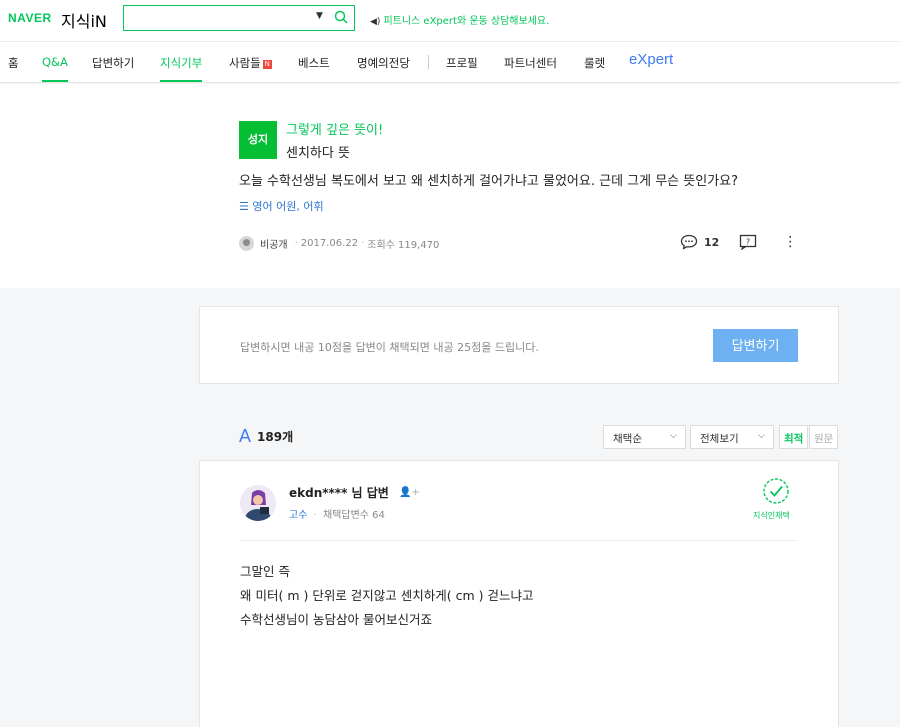 This screenshot has height=727, width=900. Describe the element at coordinates (319, 16) in the screenshot. I see `search-options-chevron-icon: ▼` at that location.